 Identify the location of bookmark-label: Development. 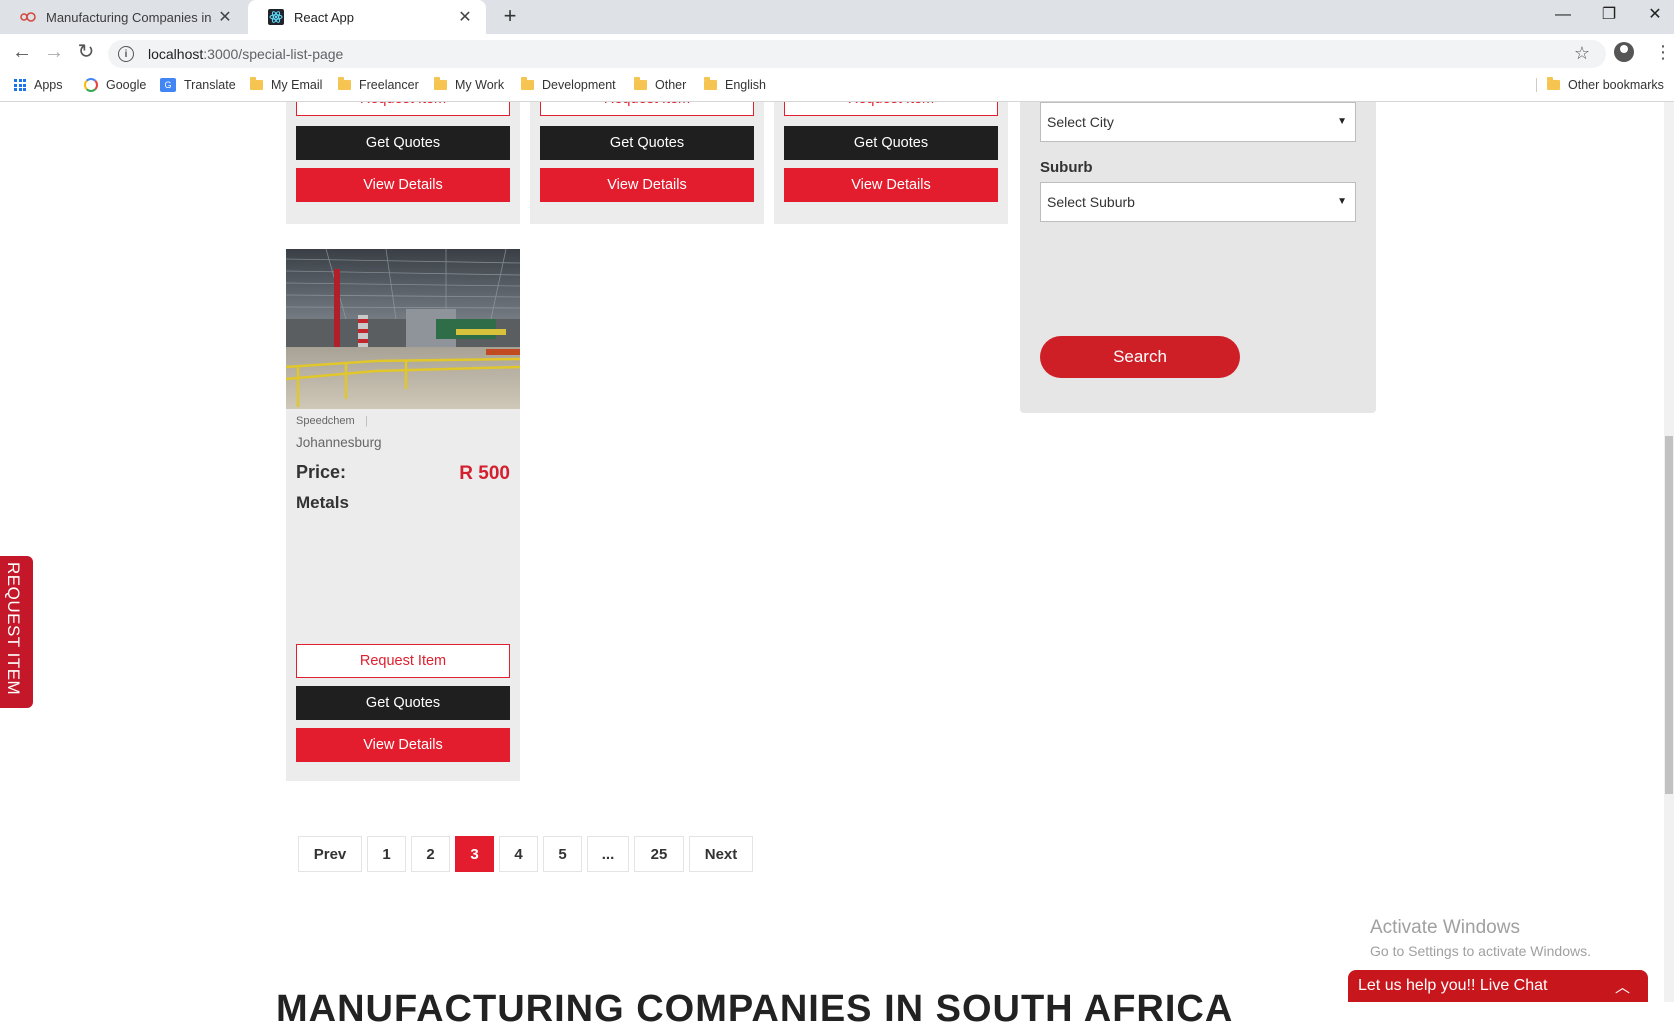
(579, 85).